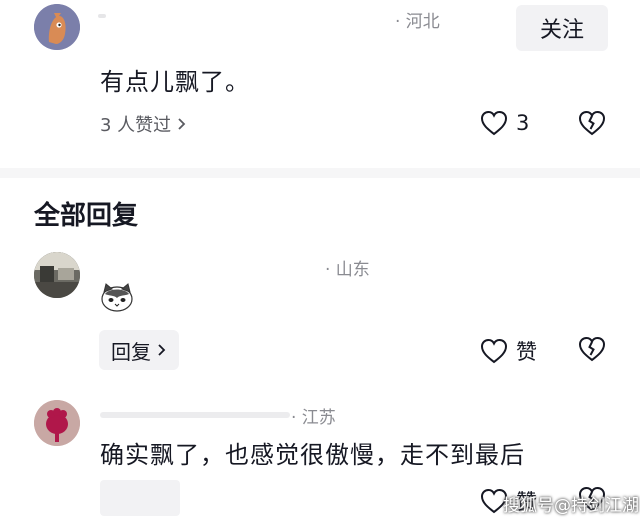  I want to click on like-label: 赞, so click(526, 352).